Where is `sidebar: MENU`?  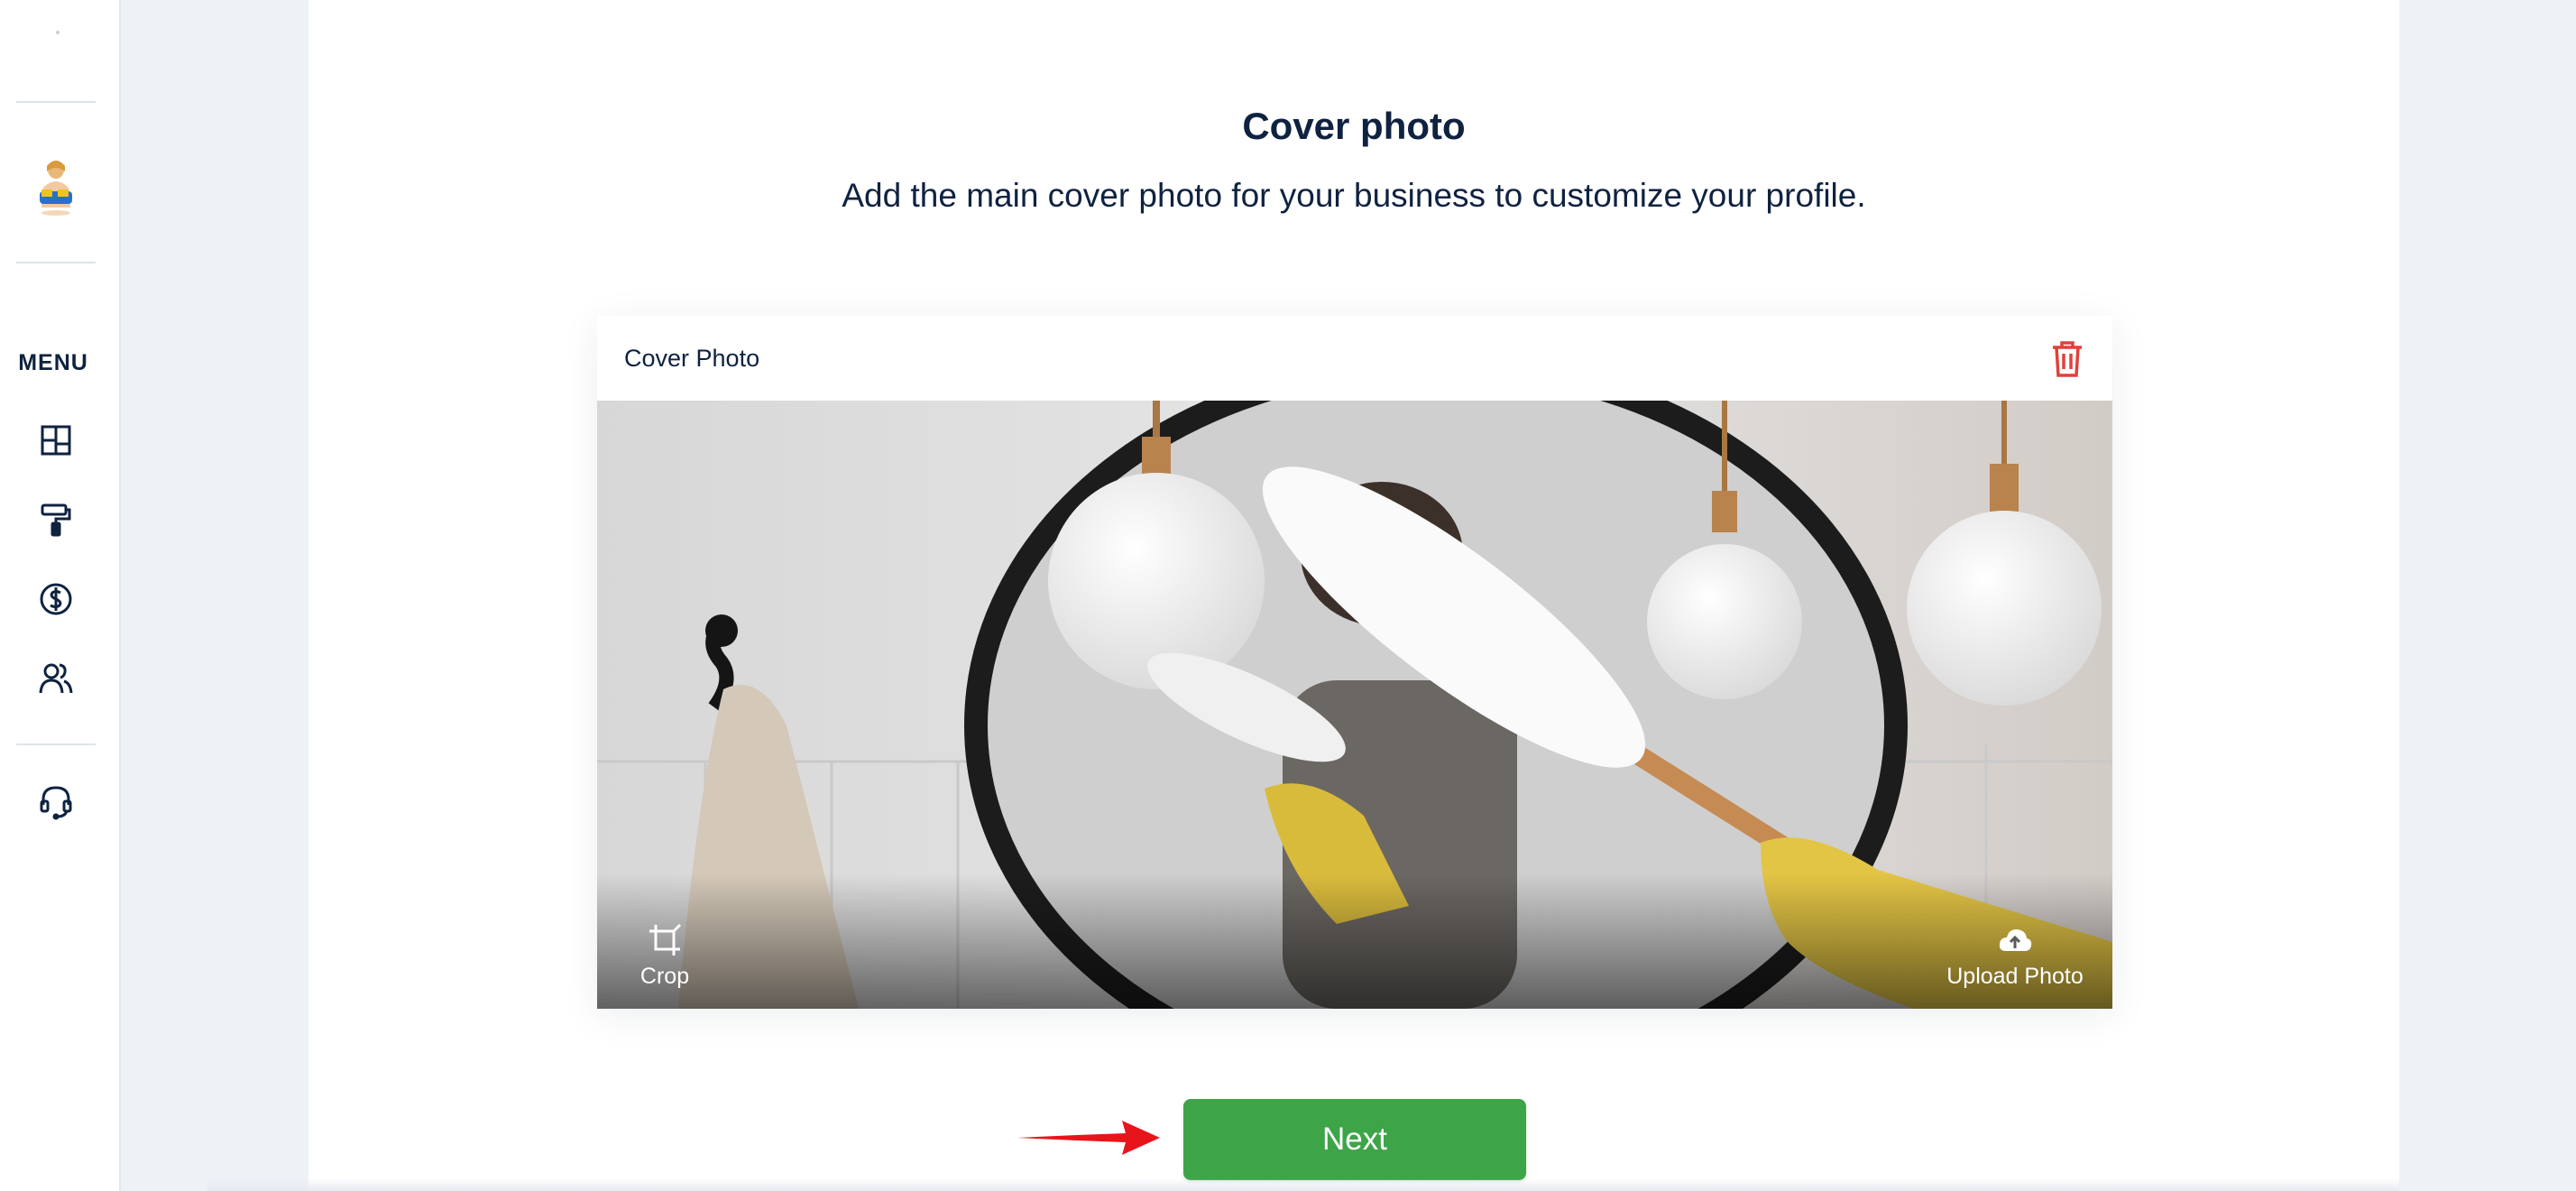 sidebar: MENU is located at coordinates (60, 595).